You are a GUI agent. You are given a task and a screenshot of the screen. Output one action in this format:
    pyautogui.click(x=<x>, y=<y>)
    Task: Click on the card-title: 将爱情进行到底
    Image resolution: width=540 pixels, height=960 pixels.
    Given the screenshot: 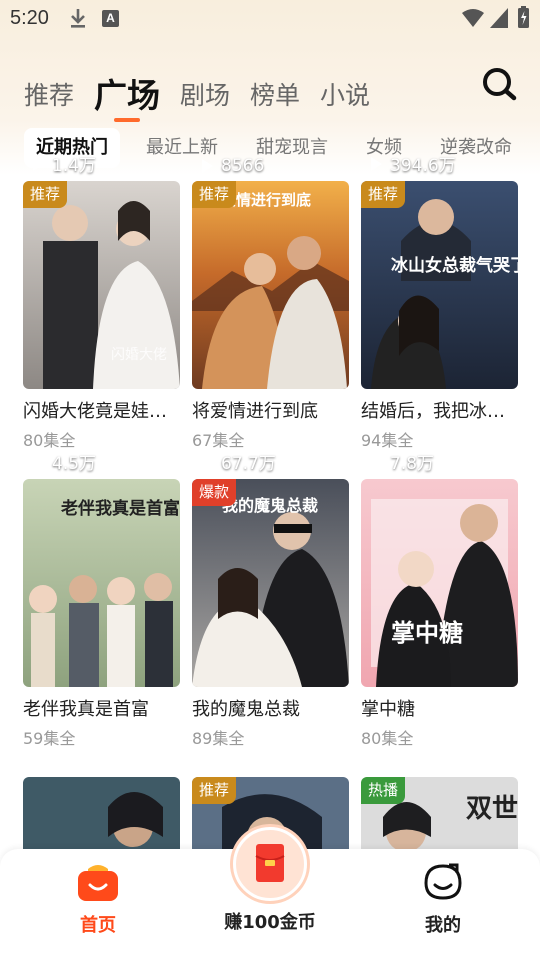 What is the action you would take?
    pyautogui.click(x=255, y=411)
    